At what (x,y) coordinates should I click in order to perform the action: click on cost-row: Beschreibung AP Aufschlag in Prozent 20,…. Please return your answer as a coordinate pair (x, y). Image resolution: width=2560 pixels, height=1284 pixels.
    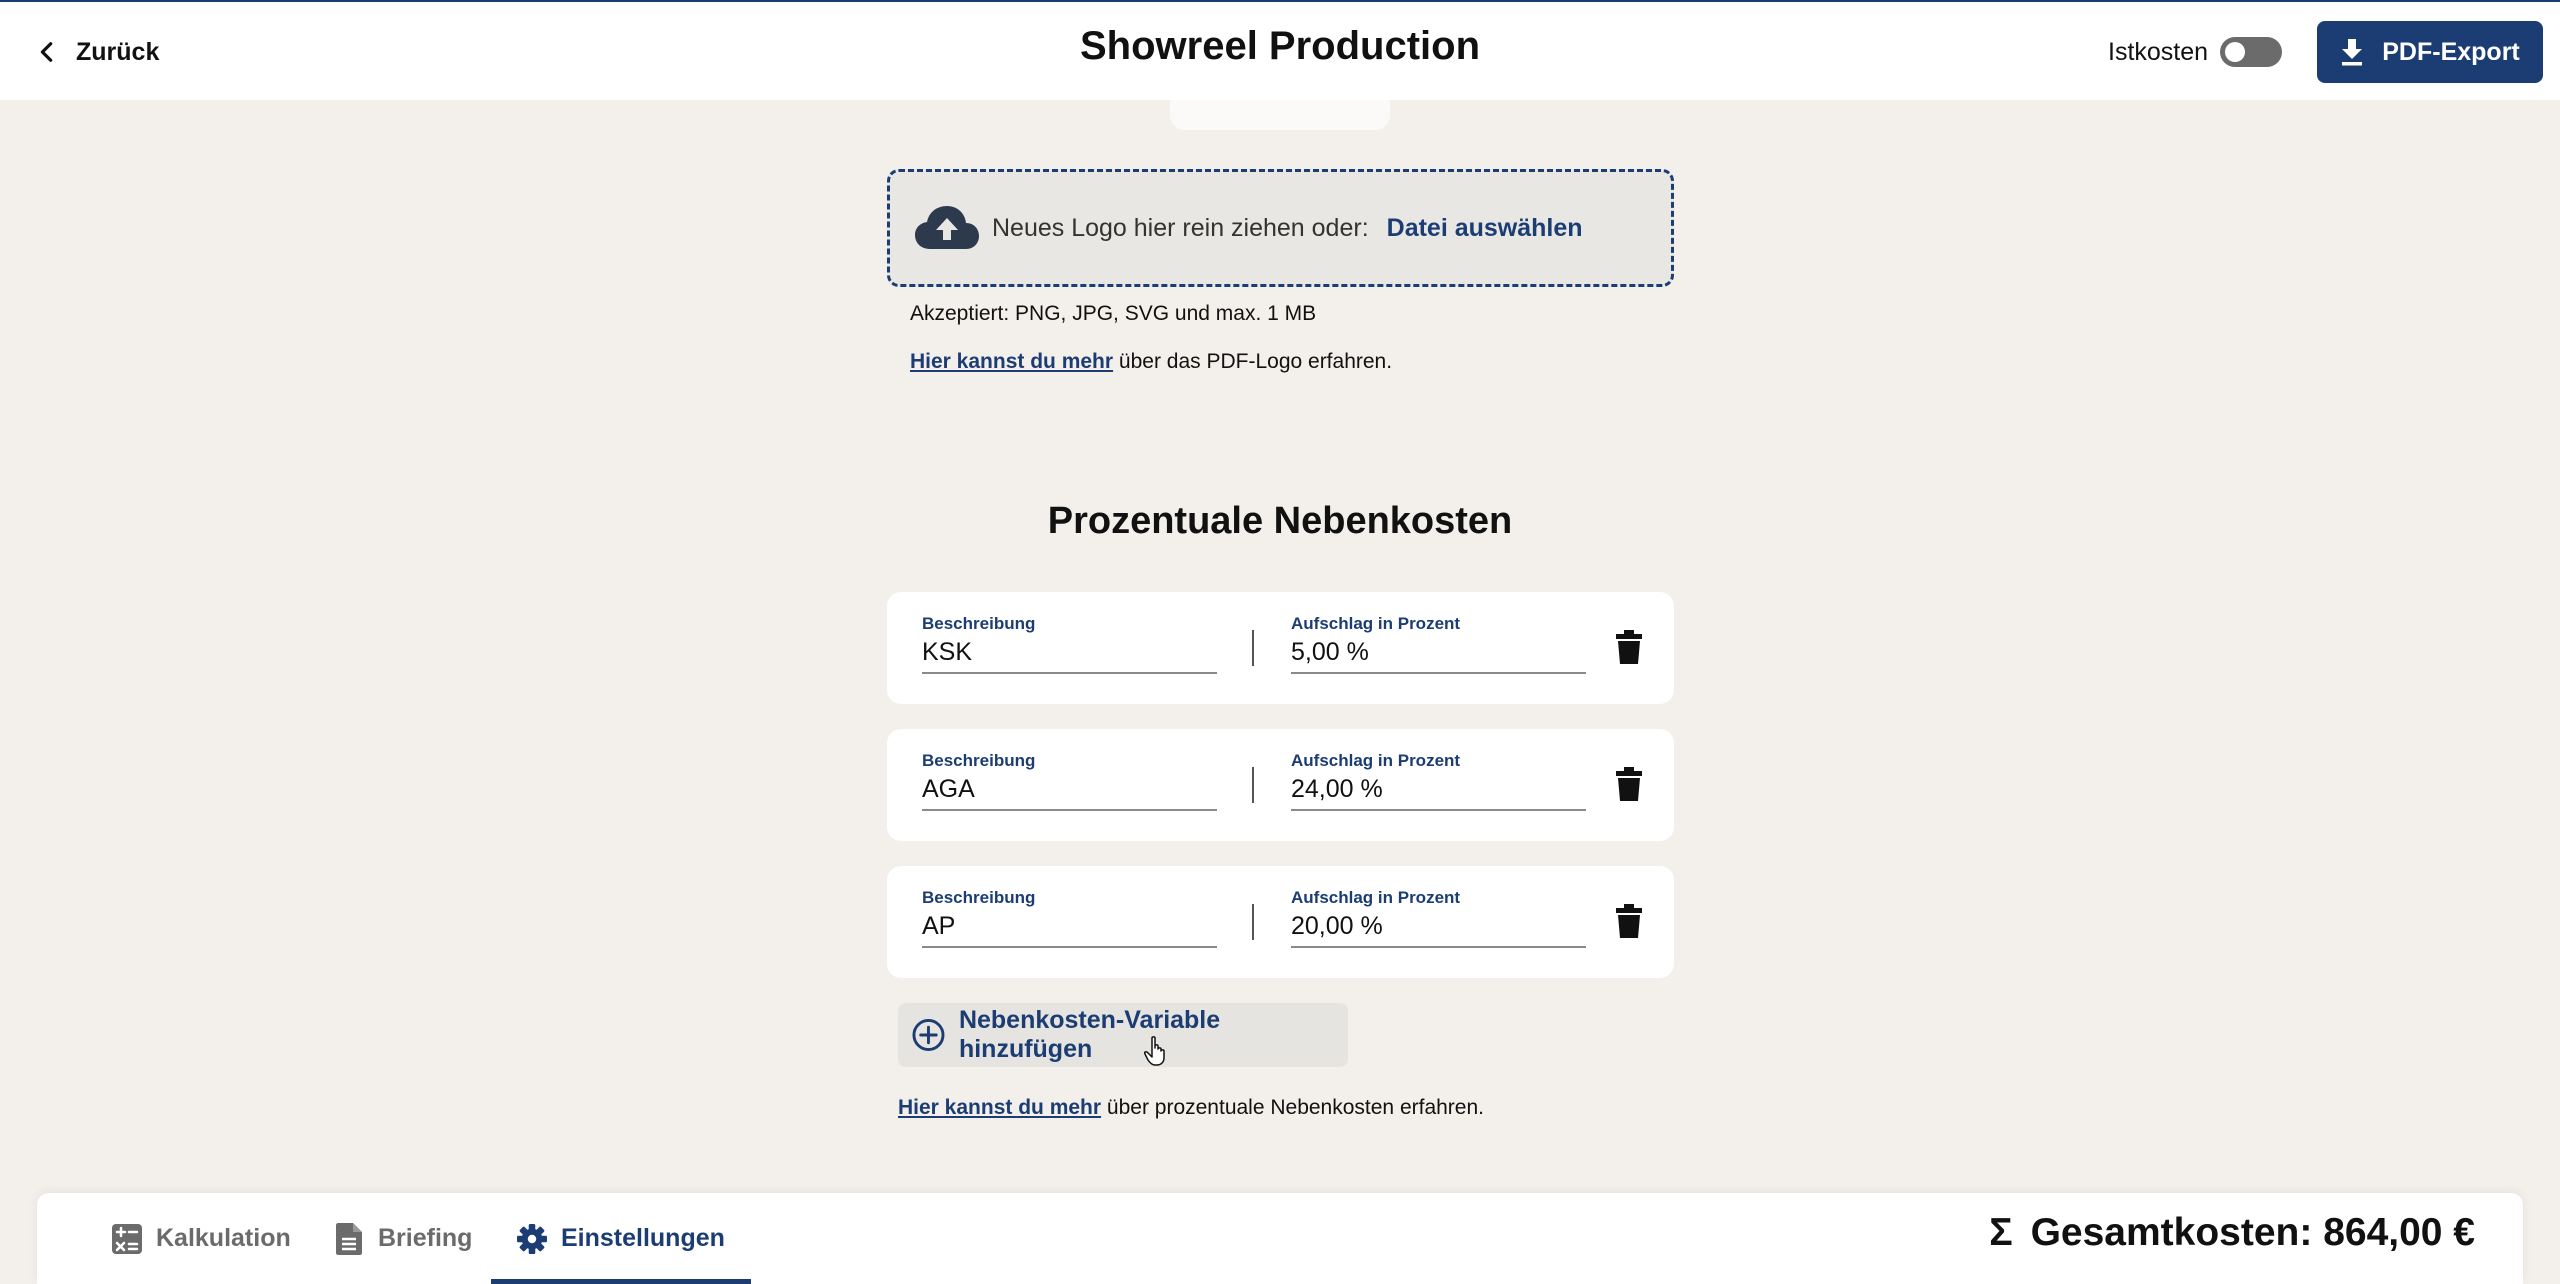
    Looking at the image, I should click on (1280, 922).